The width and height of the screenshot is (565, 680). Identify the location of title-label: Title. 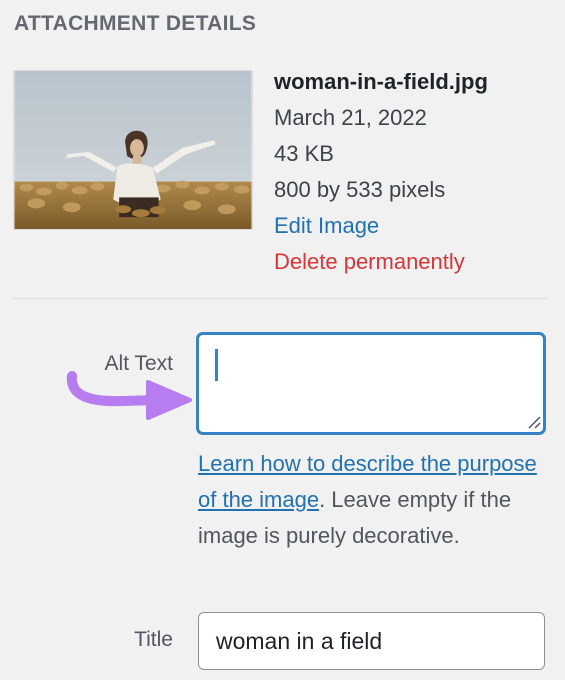
(153, 639).